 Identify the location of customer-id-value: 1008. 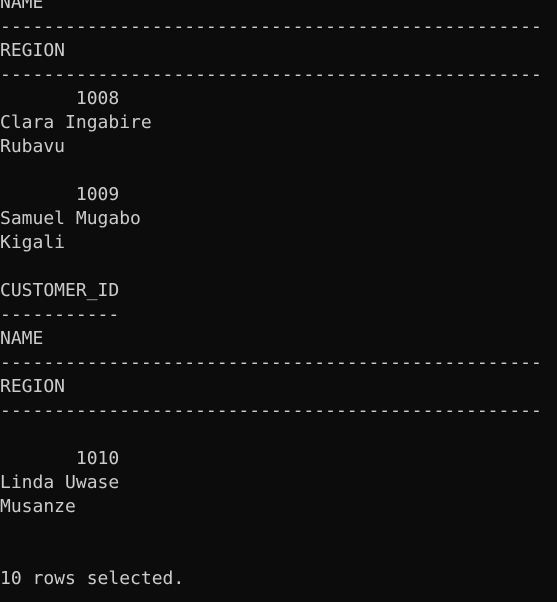
(60, 98).